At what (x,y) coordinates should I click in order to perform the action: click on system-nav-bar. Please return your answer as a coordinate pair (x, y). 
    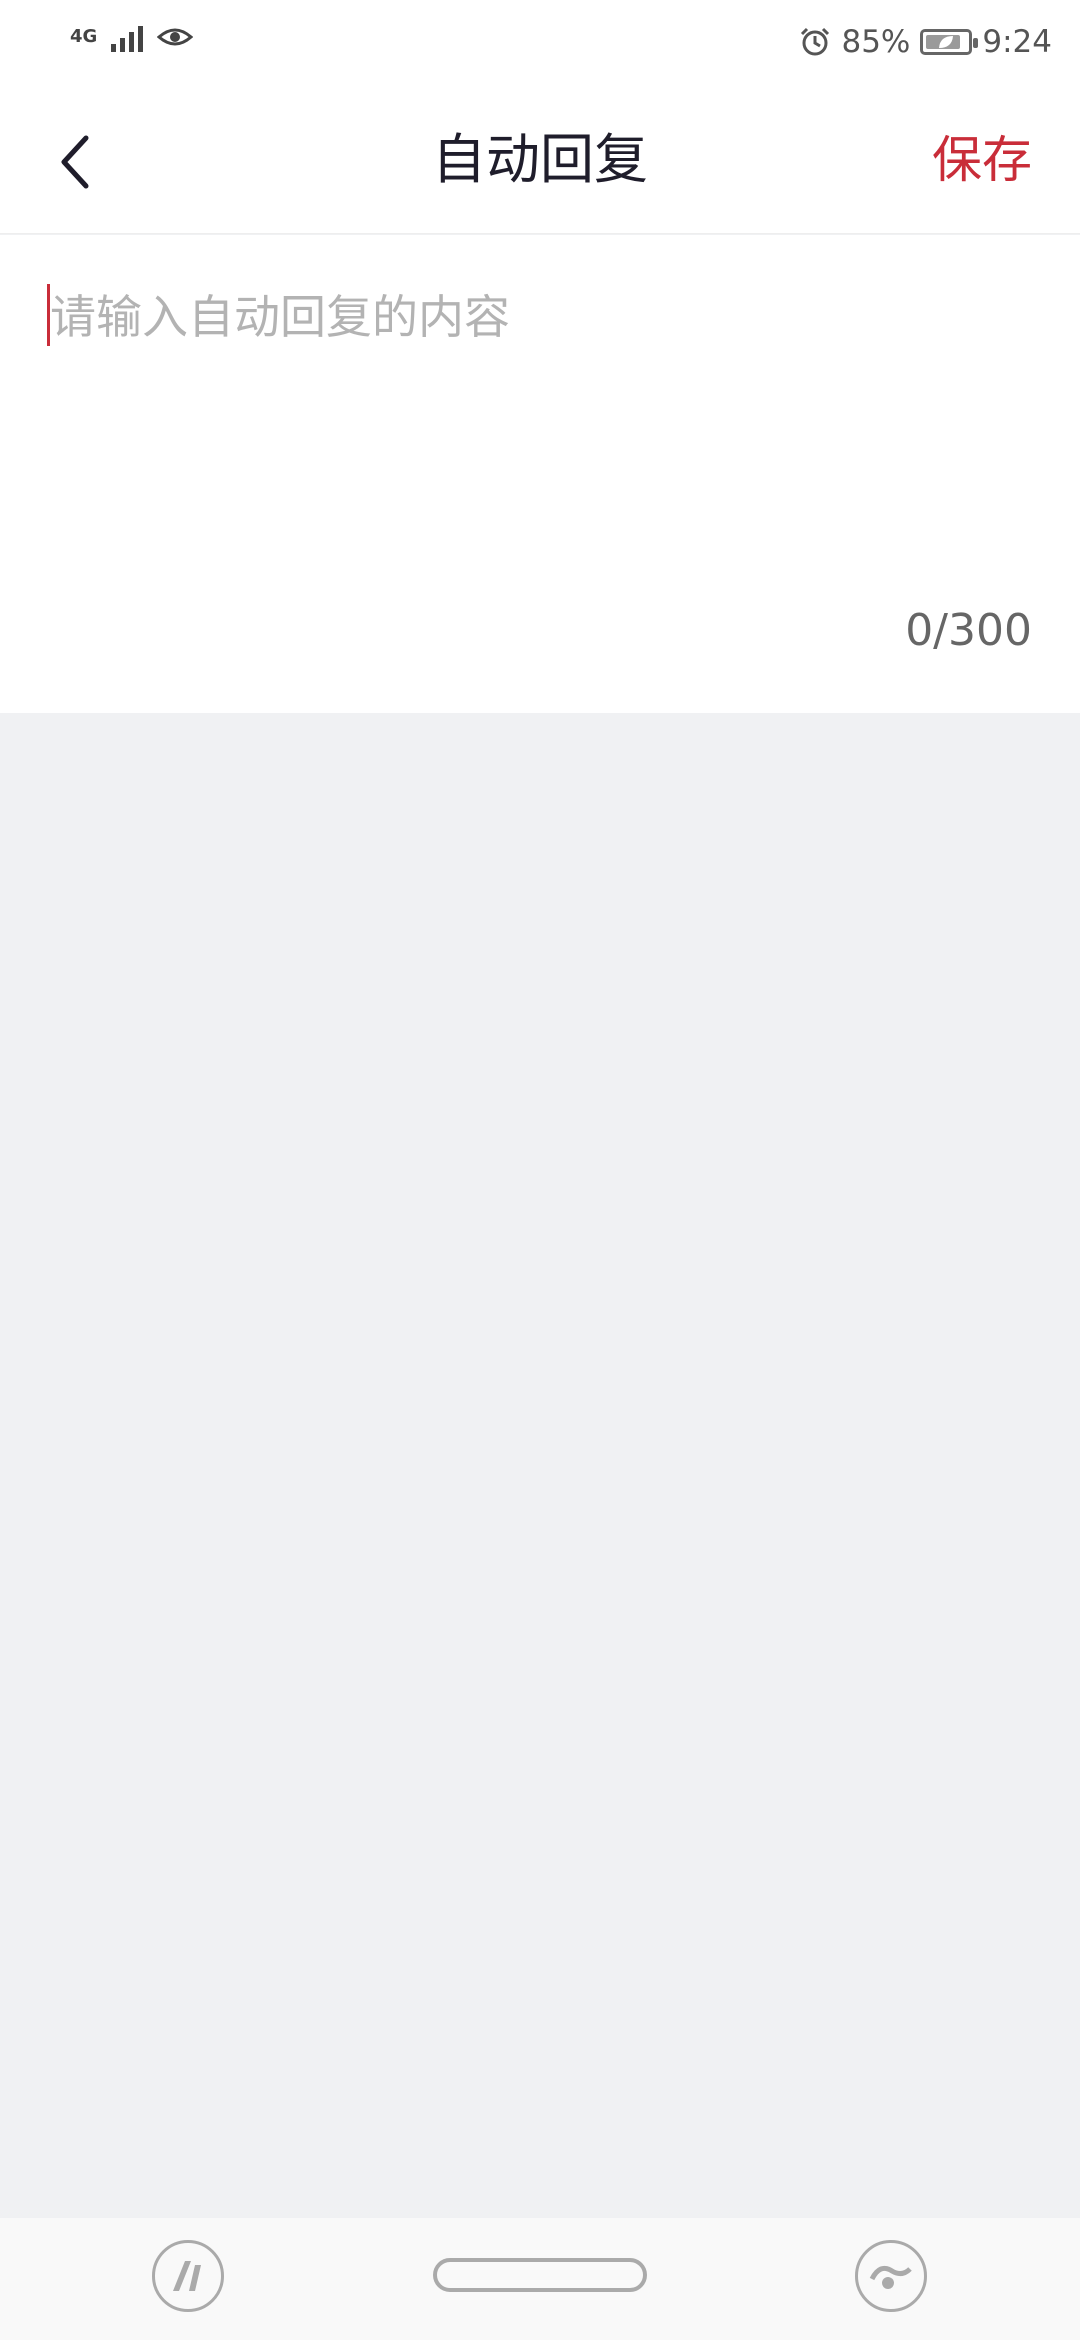
    Looking at the image, I should click on (540, 2279).